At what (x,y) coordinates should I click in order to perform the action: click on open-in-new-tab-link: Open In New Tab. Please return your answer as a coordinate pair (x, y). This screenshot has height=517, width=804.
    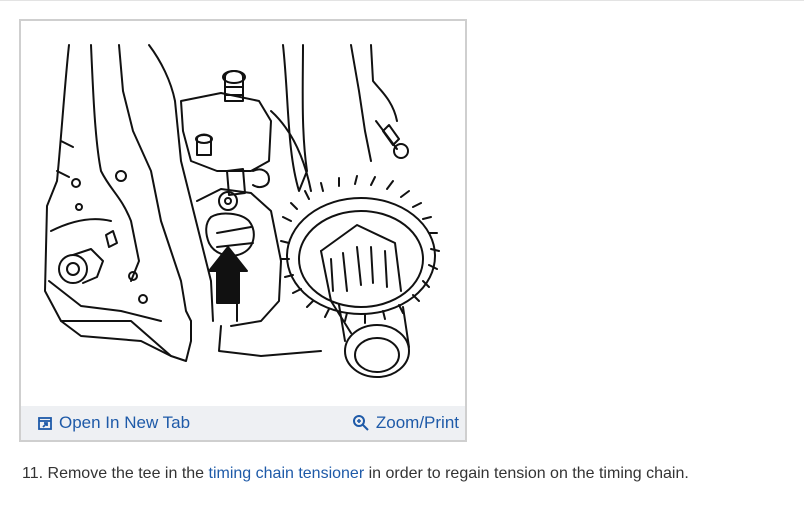
    Looking at the image, I should click on (113, 423).